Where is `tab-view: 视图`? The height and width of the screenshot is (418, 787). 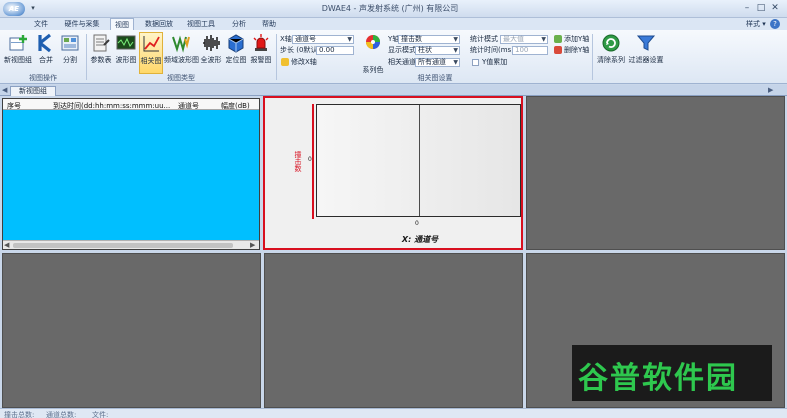 tab-view: 视图 is located at coordinates (122, 24).